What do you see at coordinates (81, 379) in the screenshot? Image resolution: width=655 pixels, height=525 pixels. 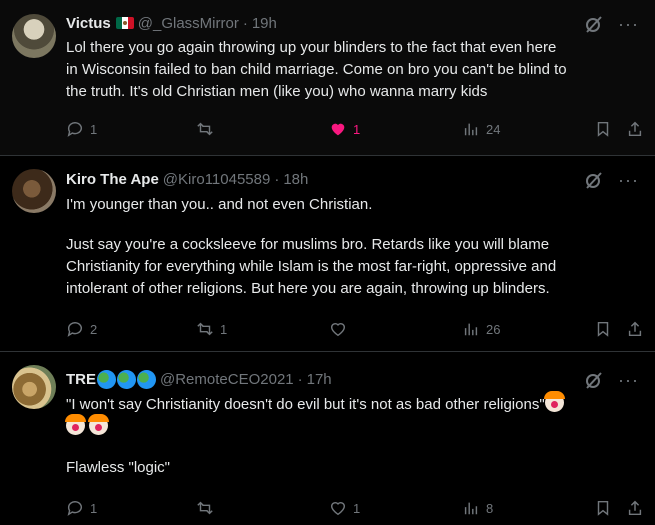 I see `author-name: TRE` at bounding box center [81, 379].